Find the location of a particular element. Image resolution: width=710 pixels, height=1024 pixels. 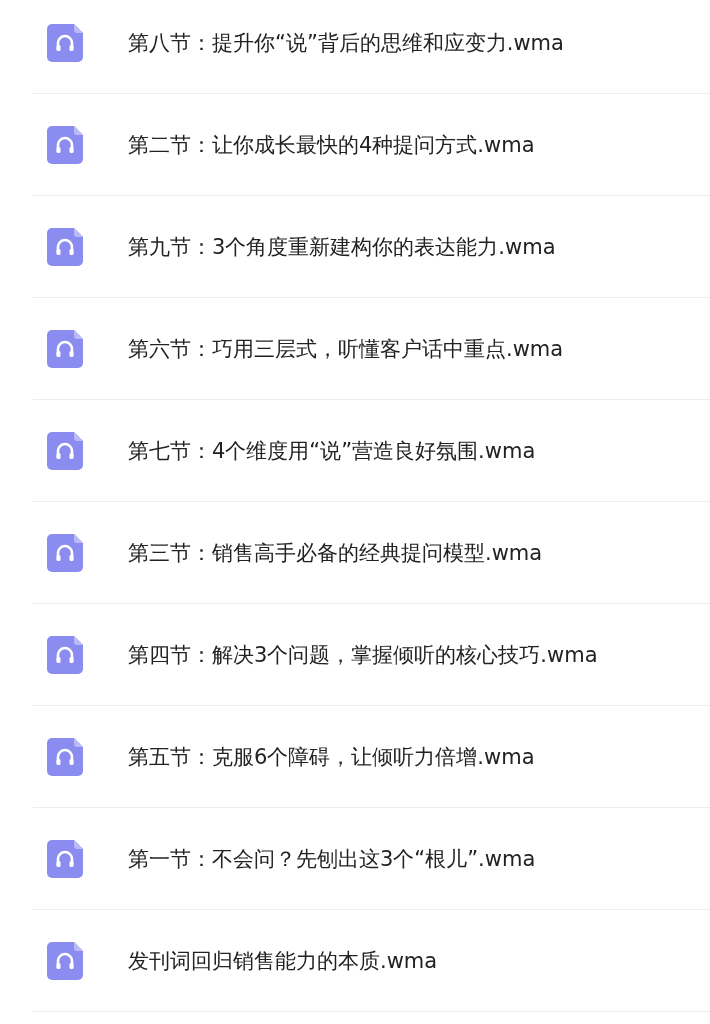

file-name: 发刊词回归销售能力的本质.wma is located at coordinates (283, 960).